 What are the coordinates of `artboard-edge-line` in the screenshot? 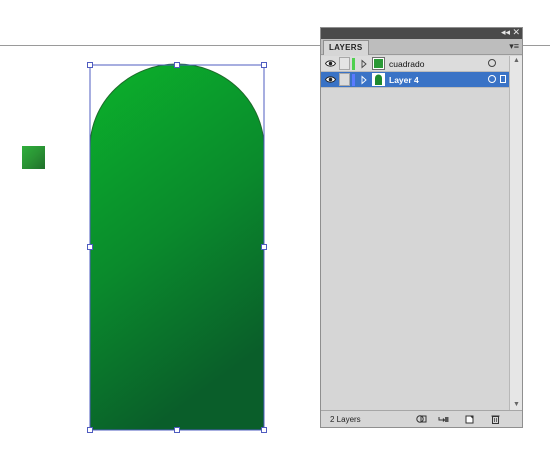 It's located at (160, 45).